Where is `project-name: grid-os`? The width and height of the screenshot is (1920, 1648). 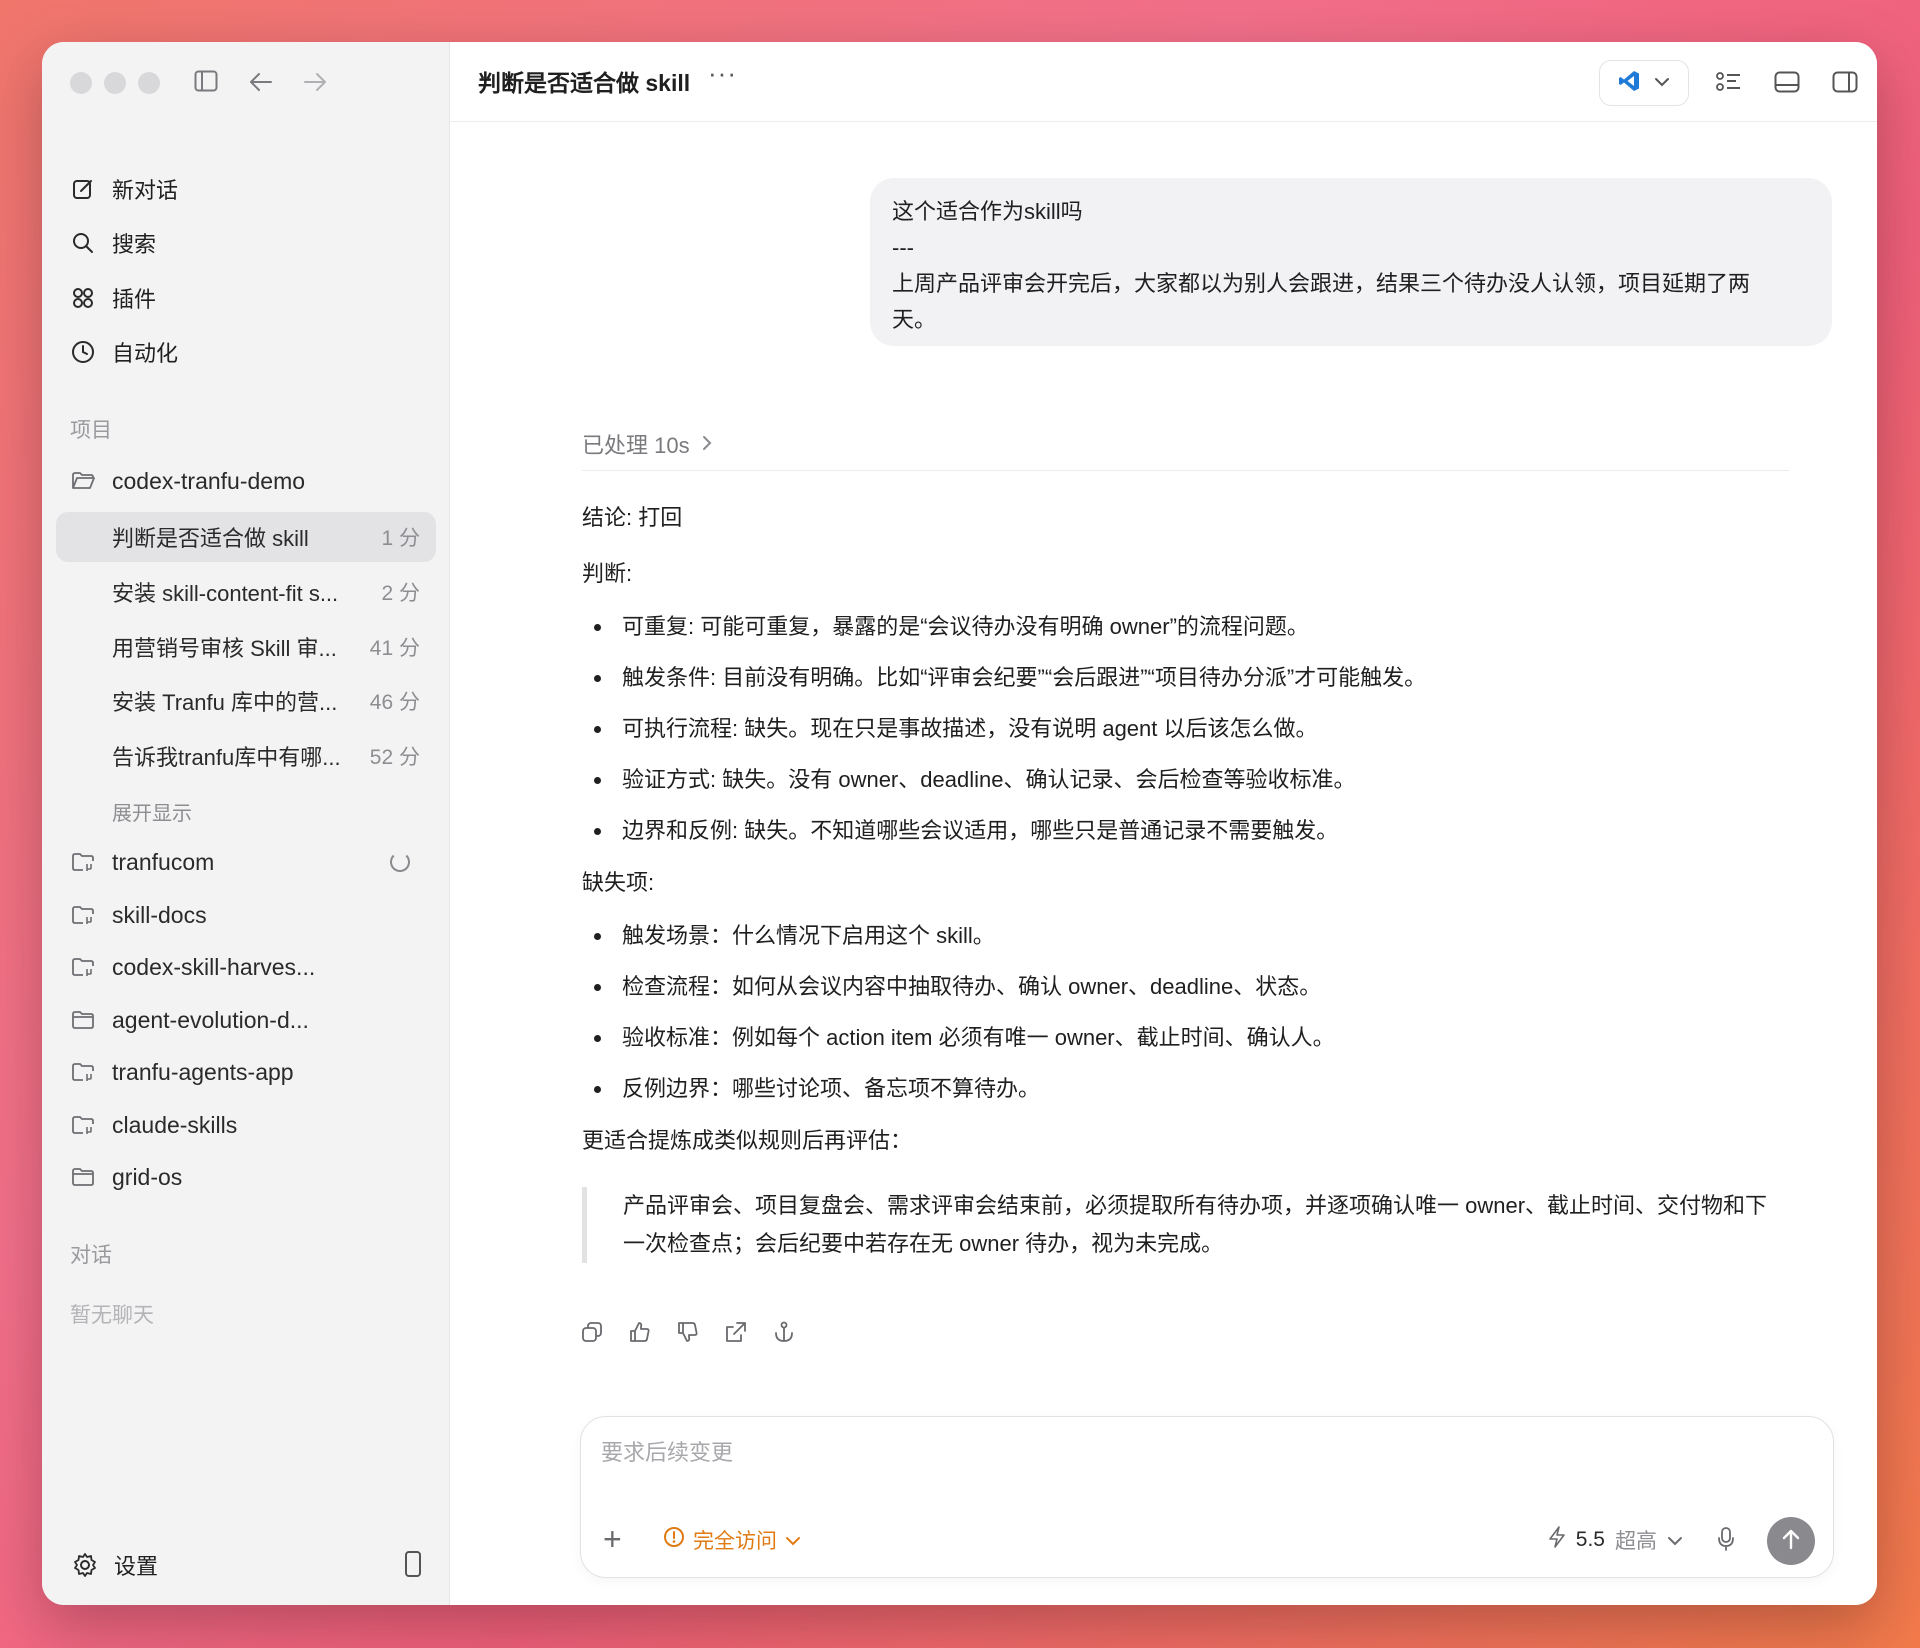
project-name: grid-os is located at coordinates (147, 1176).